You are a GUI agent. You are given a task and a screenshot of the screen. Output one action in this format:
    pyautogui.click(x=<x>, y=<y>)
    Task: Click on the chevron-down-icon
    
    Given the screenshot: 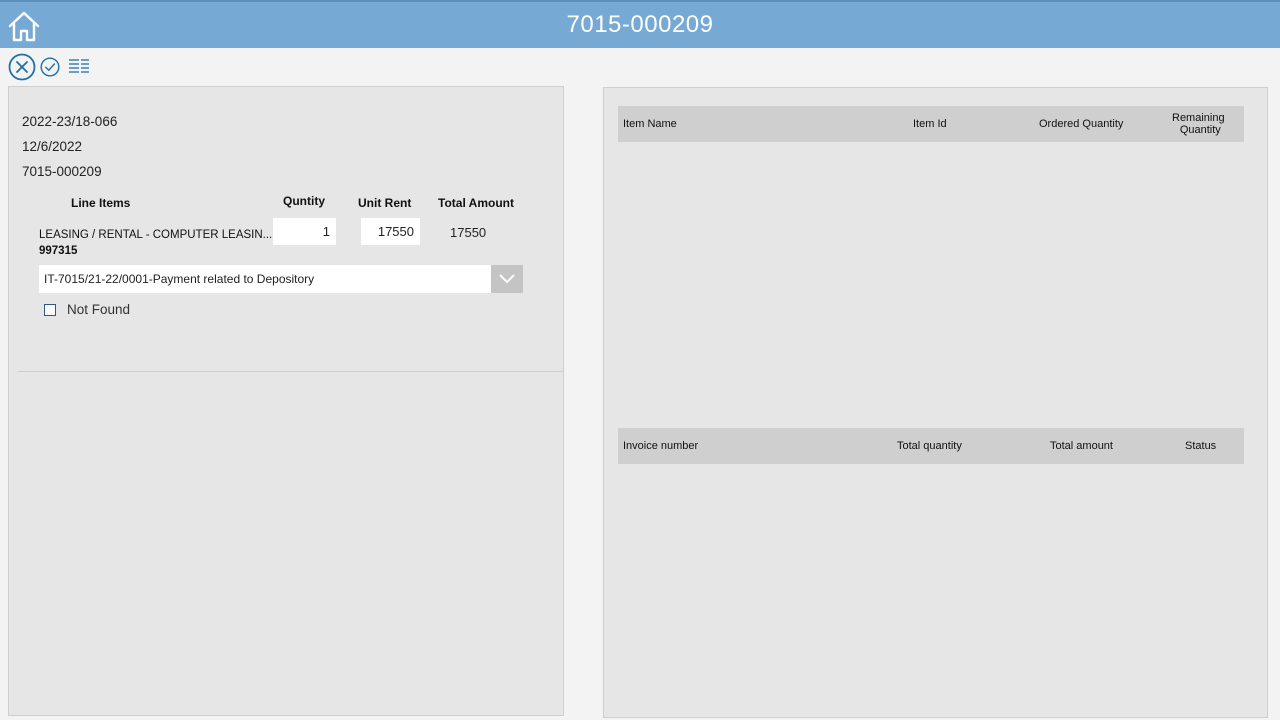 What is the action you would take?
    pyautogui.click(x=507, y=279)
    